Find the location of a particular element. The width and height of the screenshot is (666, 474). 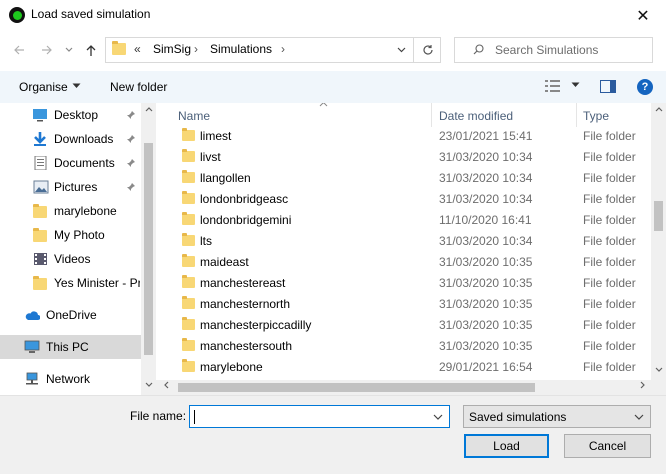

nav-item-yes-minister: Yes Minister - Pr is located at coordinates (70, 283).